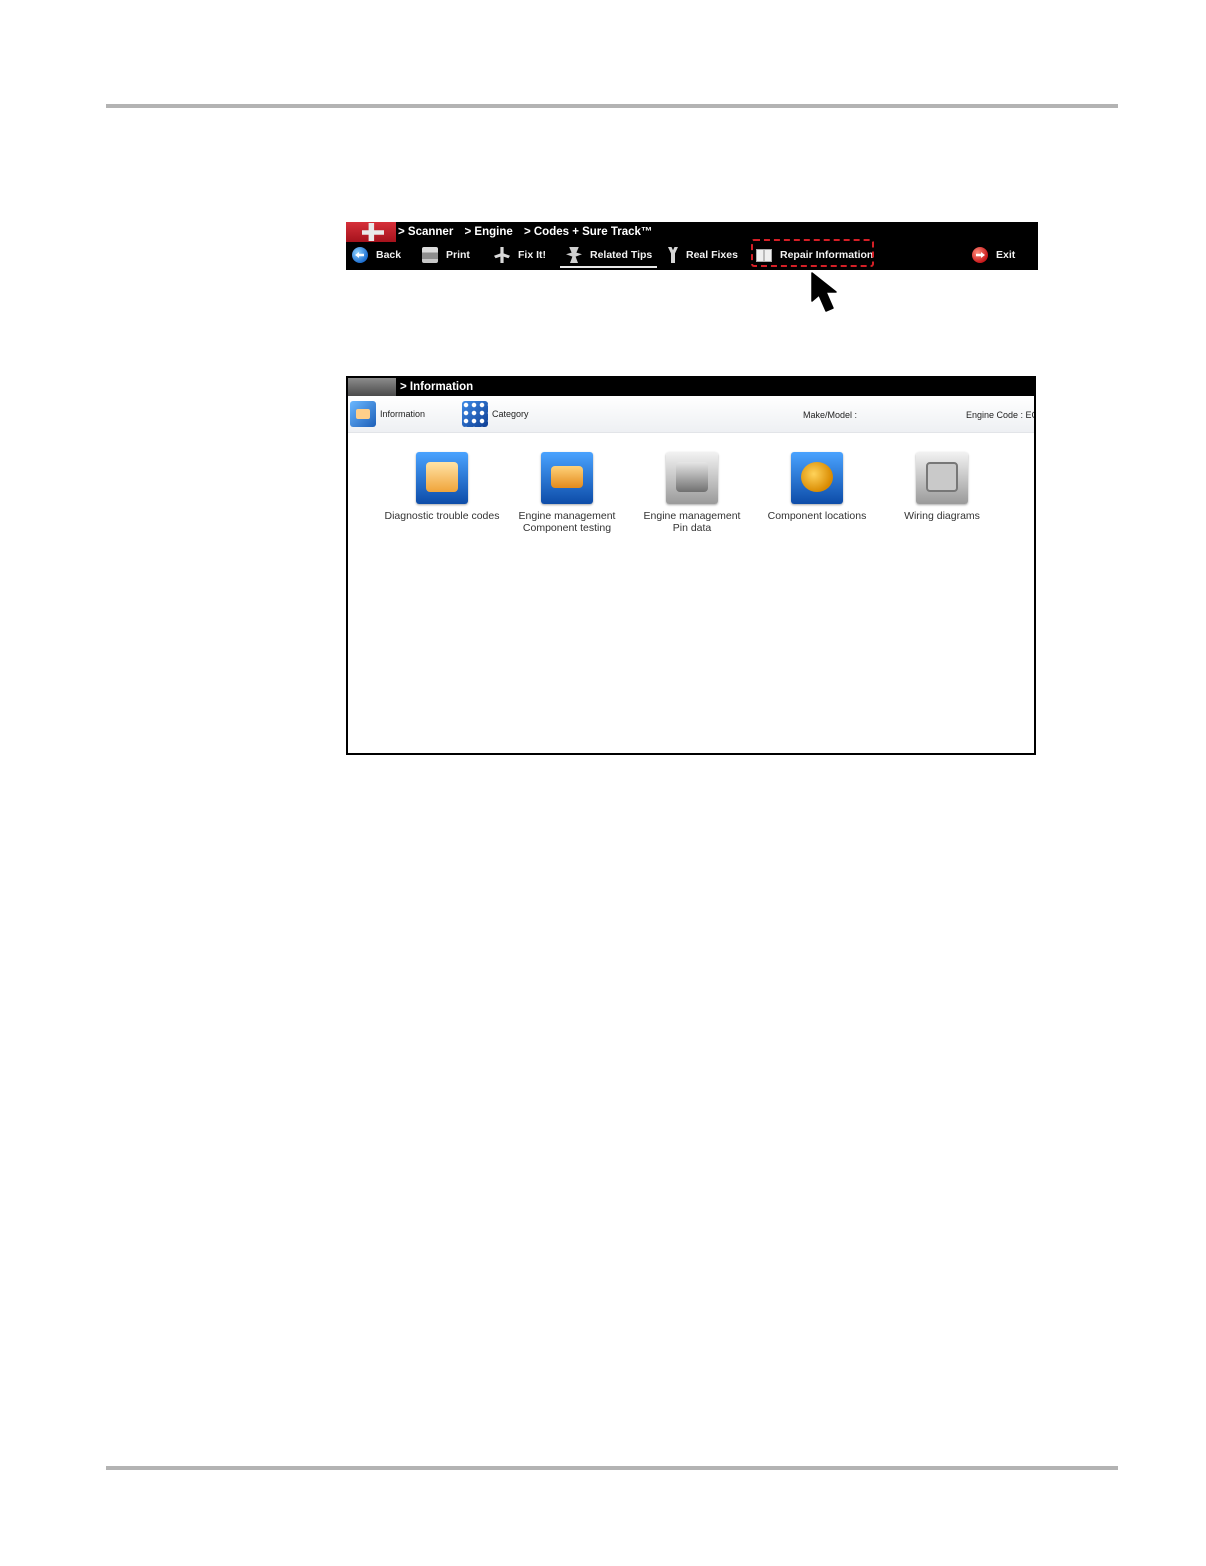 The width and height of the screenshot is (1206, 1566). Describe the element at coordinates (942, 478) in the screenshot. I see `wiring-diagrams-icon` at that location.